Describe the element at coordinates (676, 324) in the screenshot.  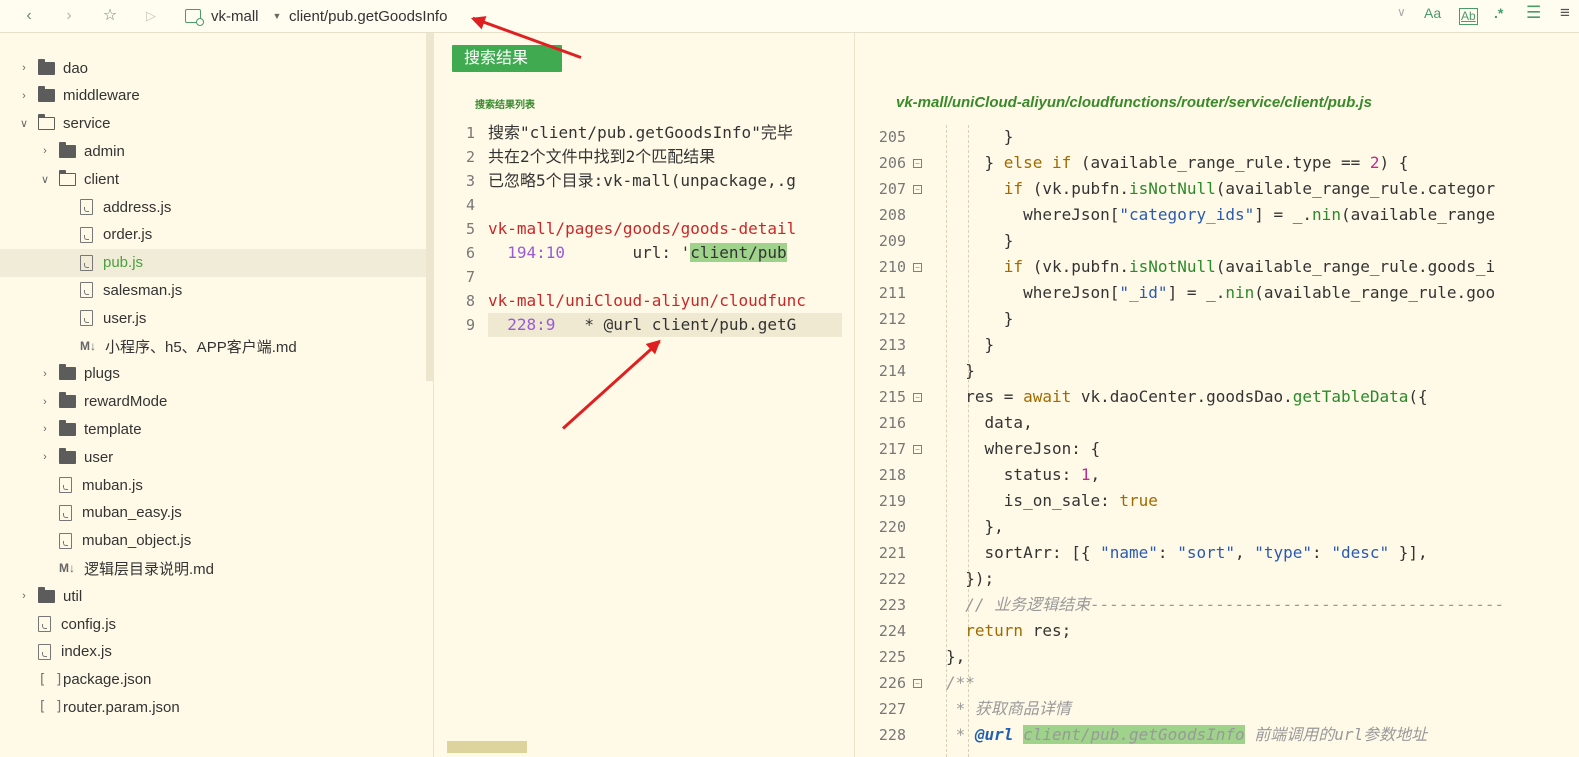
I see `match-prefix: * @url client/pub.getG` at that location.